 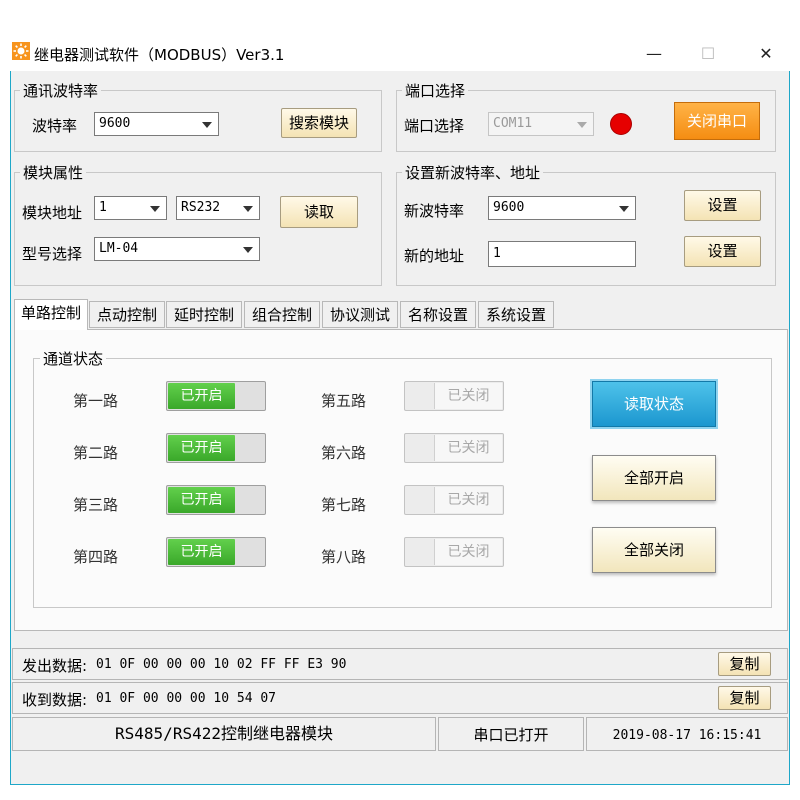 What do you see at coordinates (96, 401) in the screenshot?
I see `channel-1-label: 第一路` at bounding box center [96, 401].